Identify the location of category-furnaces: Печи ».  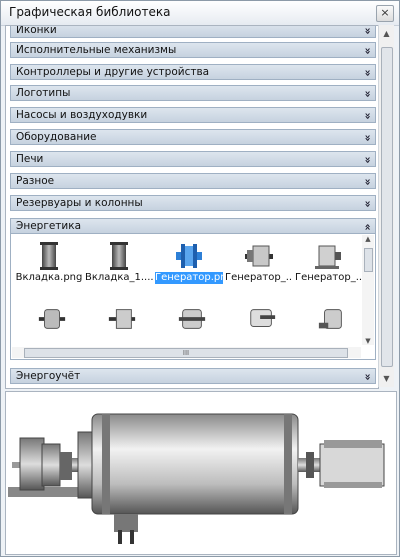
(193, 159).